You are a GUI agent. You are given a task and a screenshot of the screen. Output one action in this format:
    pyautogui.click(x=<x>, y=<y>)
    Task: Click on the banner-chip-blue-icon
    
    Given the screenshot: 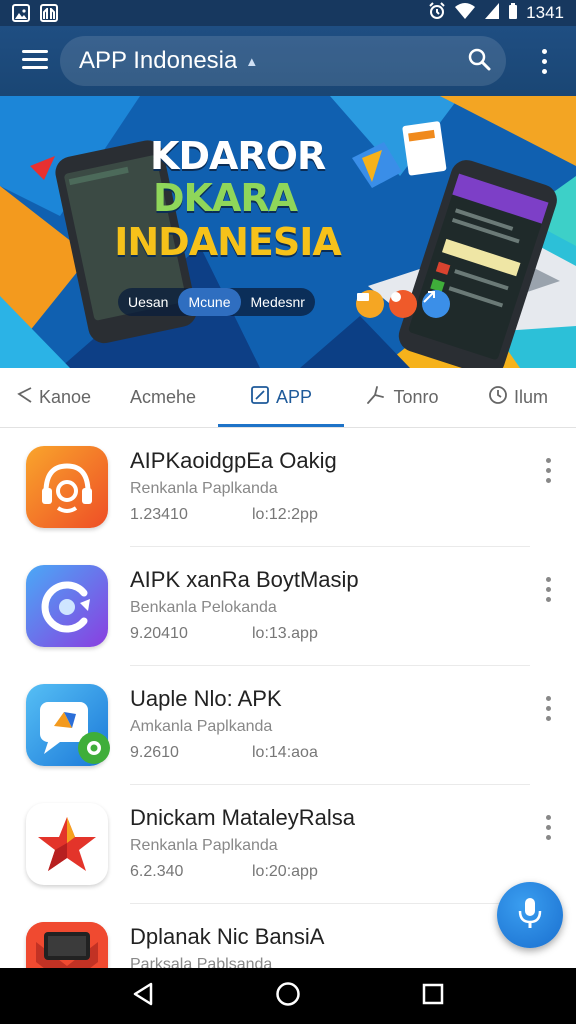 What is the action you would take?
    pyautogui.click(x=436, y=304)
    